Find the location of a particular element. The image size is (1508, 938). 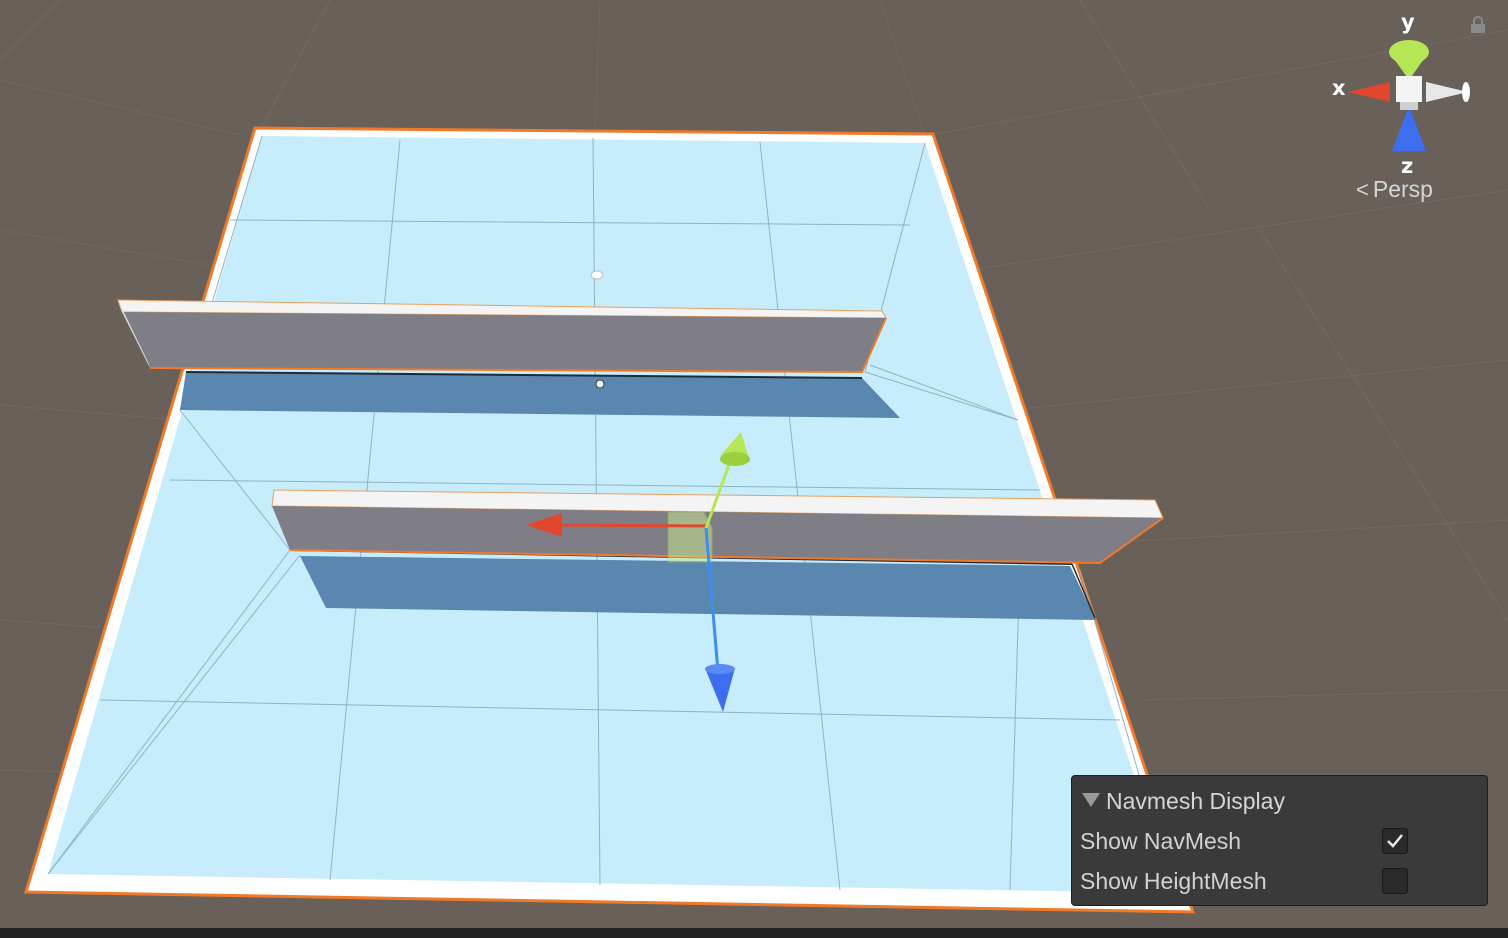

gizmo-x-label: x is located at coordinates (1339, 88).